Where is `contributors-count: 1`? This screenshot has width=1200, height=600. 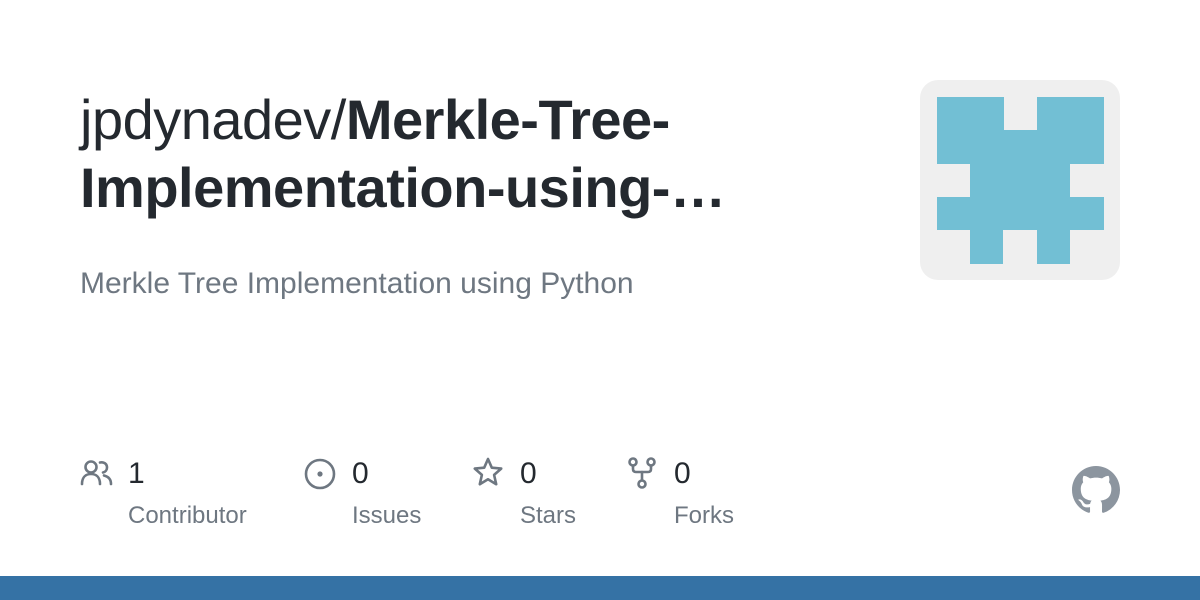 contributors-count: 1 is located at coordinates (136, 473).